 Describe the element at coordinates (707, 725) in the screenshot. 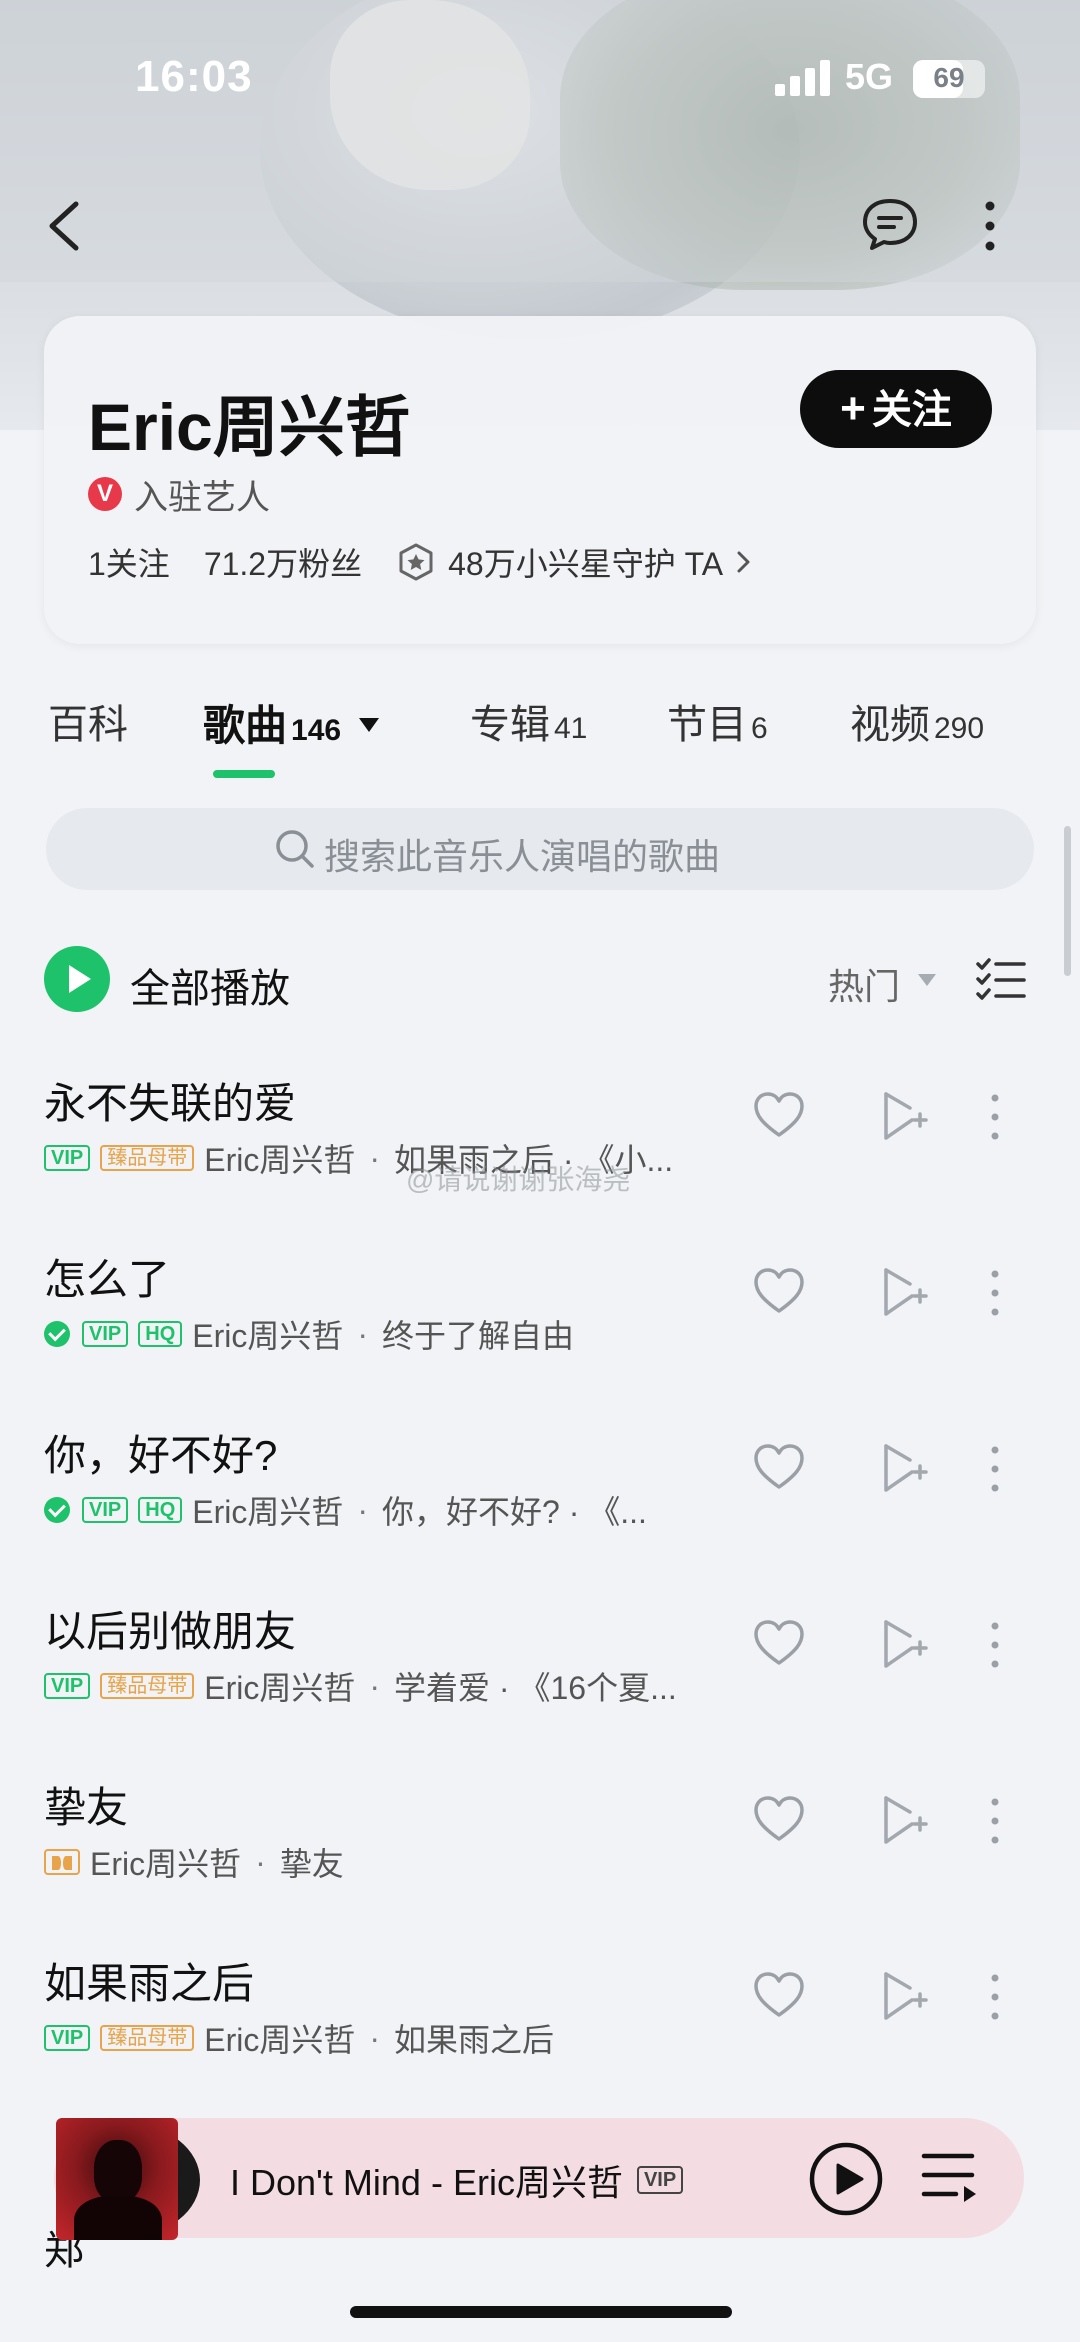

I see `tab-label: 节目` at that location.